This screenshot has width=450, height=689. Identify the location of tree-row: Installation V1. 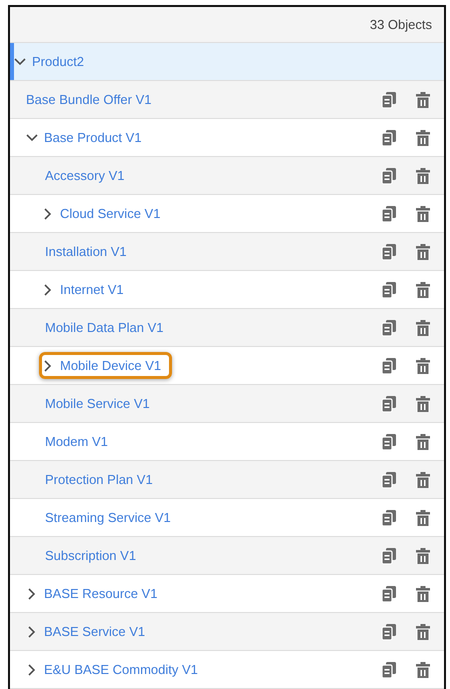
(227, 252).